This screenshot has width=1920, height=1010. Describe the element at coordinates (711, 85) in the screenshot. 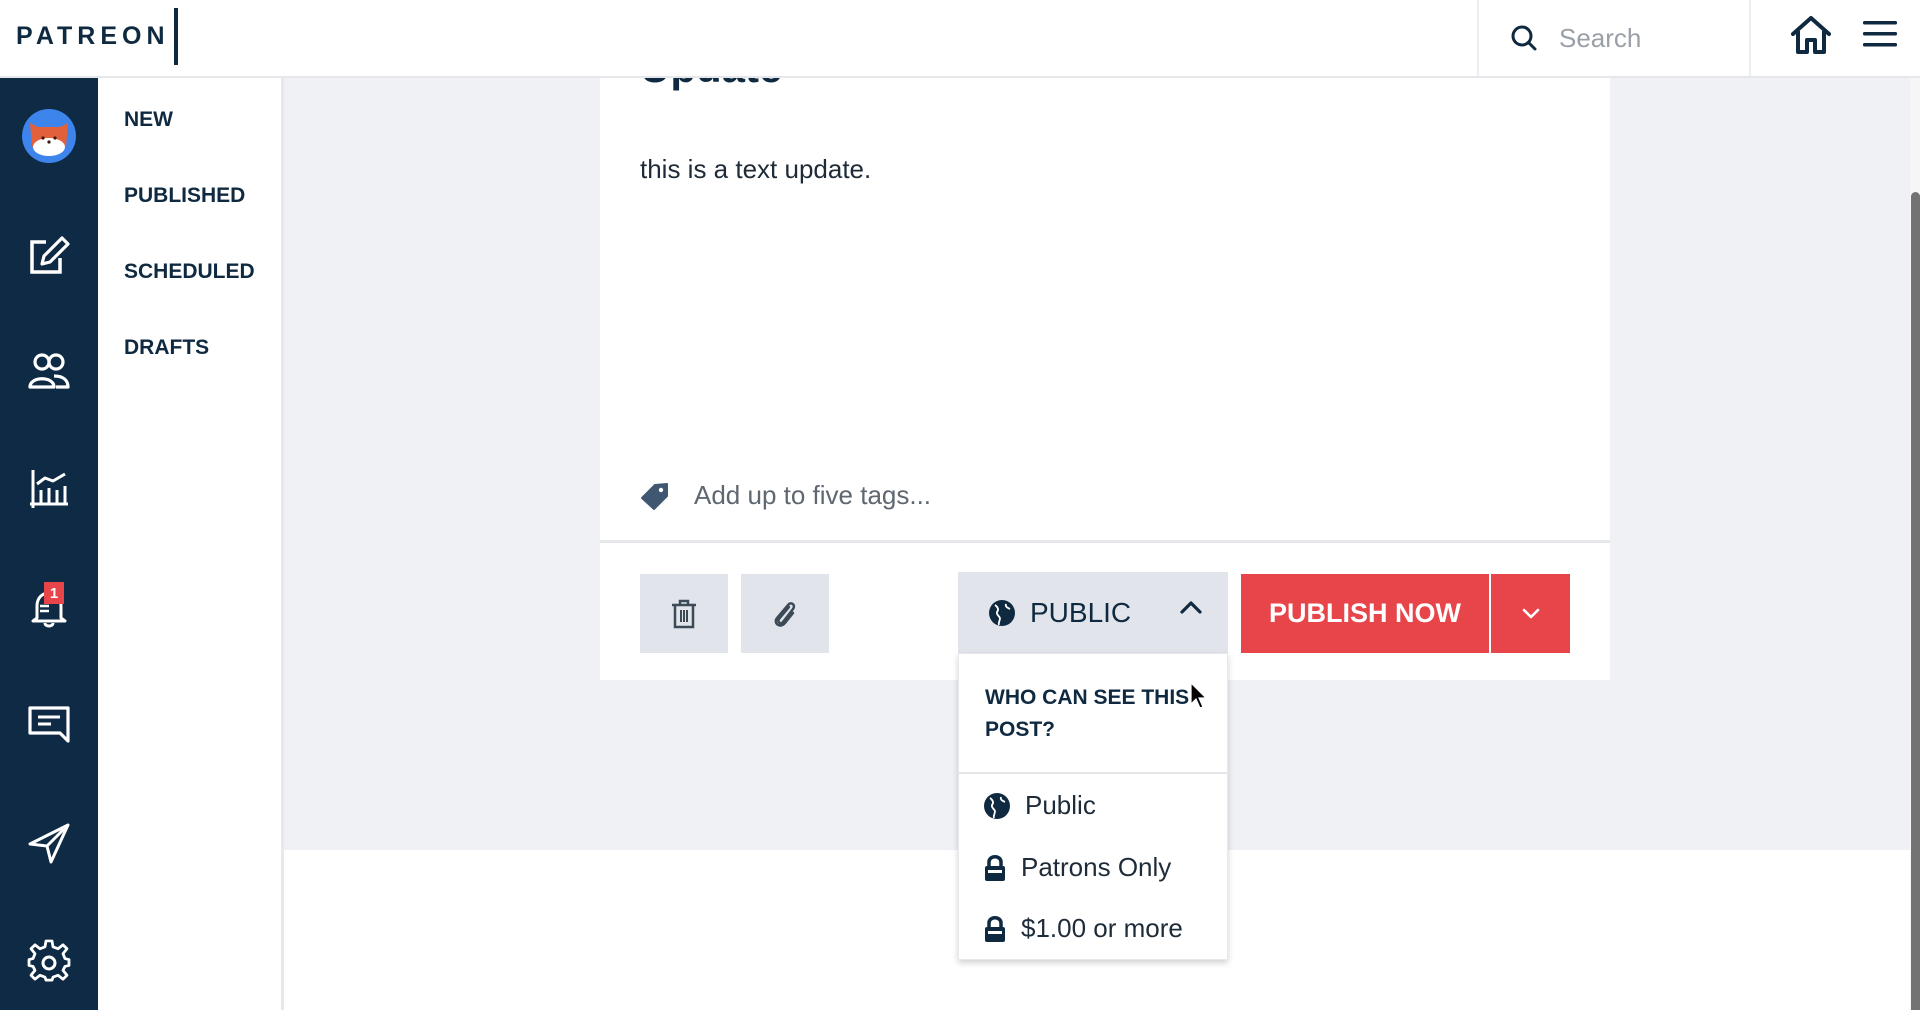

I see `post-title: Update` at that location.